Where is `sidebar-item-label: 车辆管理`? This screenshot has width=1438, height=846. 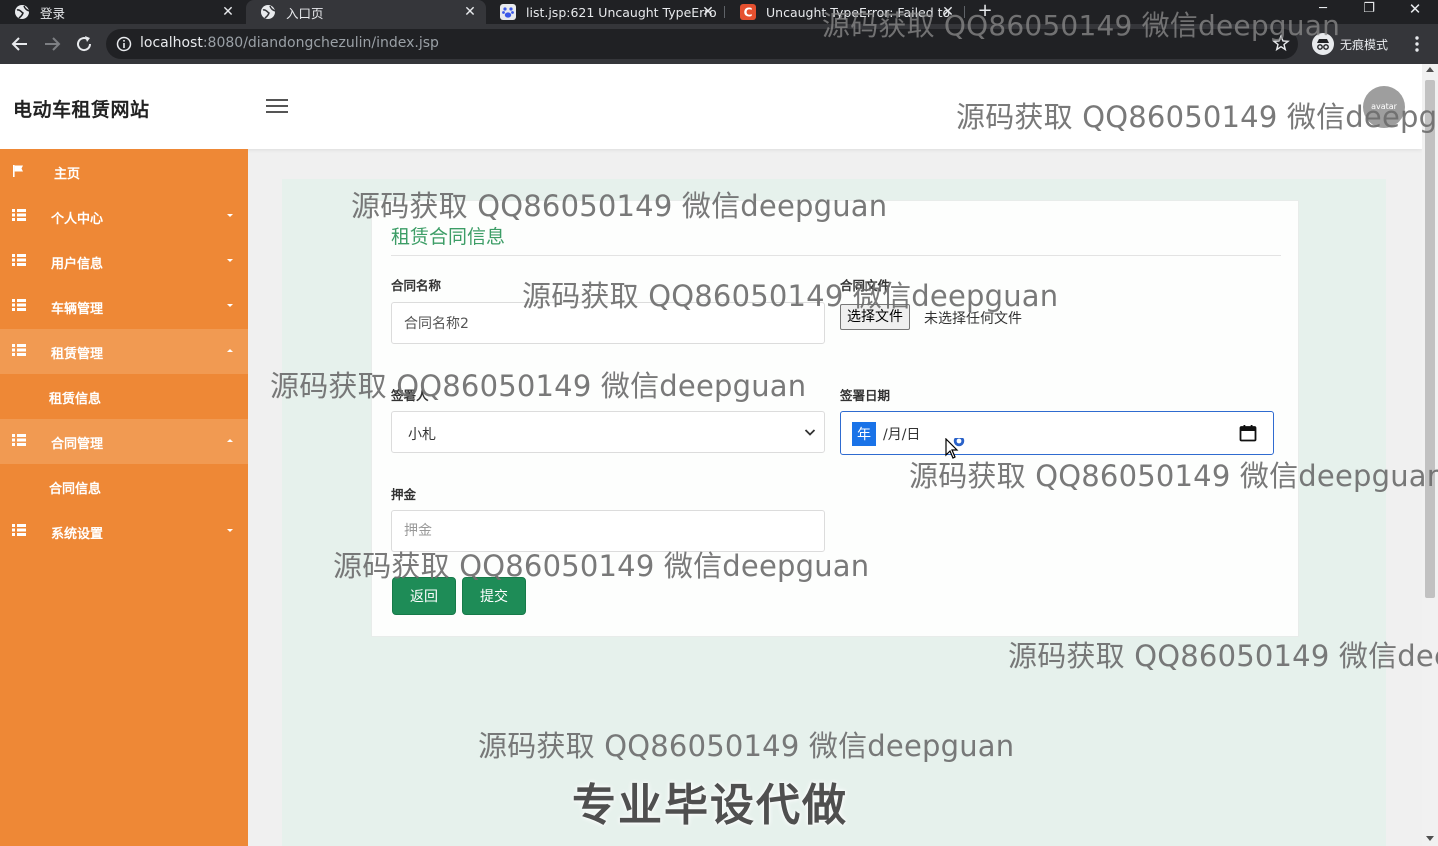 sidebar-item-label: 车辆管理 is located at coordinates (77, 309).